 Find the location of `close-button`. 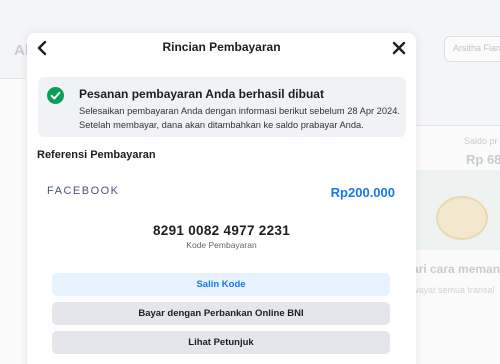

close-button is located at coordinates (399, 48).